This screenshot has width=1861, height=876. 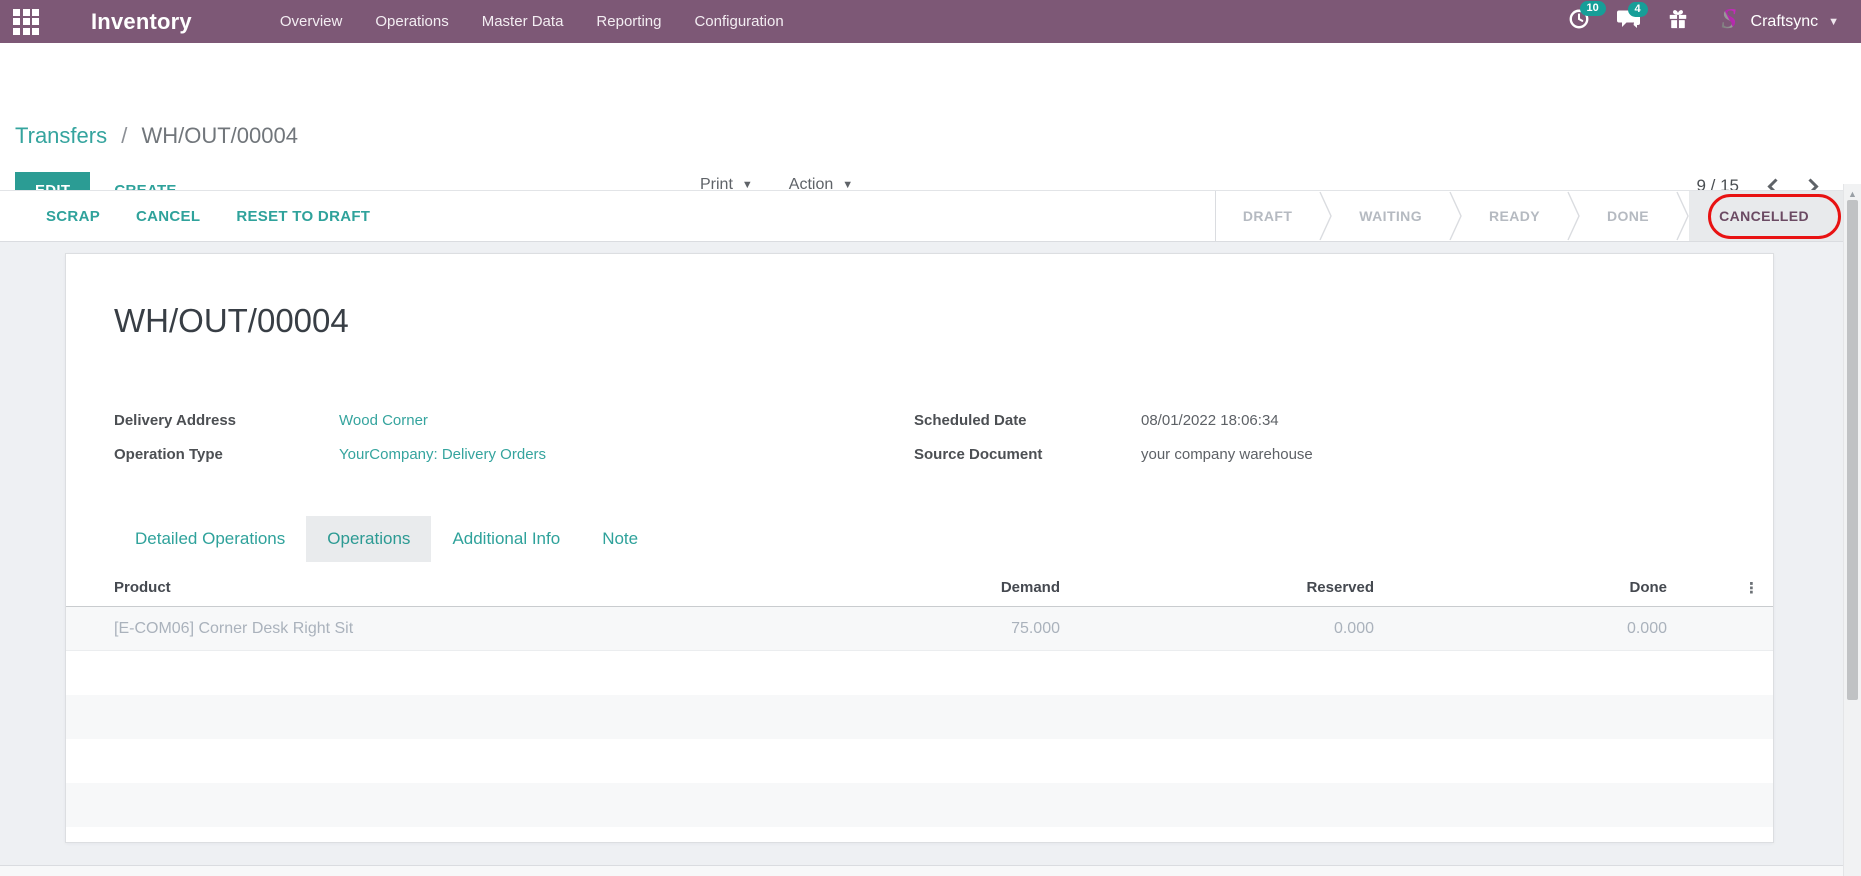 What do you see at coordinates (1729, 19) in the screenshot?
I see `svg-text: S` at bounding box center [1729, 19].